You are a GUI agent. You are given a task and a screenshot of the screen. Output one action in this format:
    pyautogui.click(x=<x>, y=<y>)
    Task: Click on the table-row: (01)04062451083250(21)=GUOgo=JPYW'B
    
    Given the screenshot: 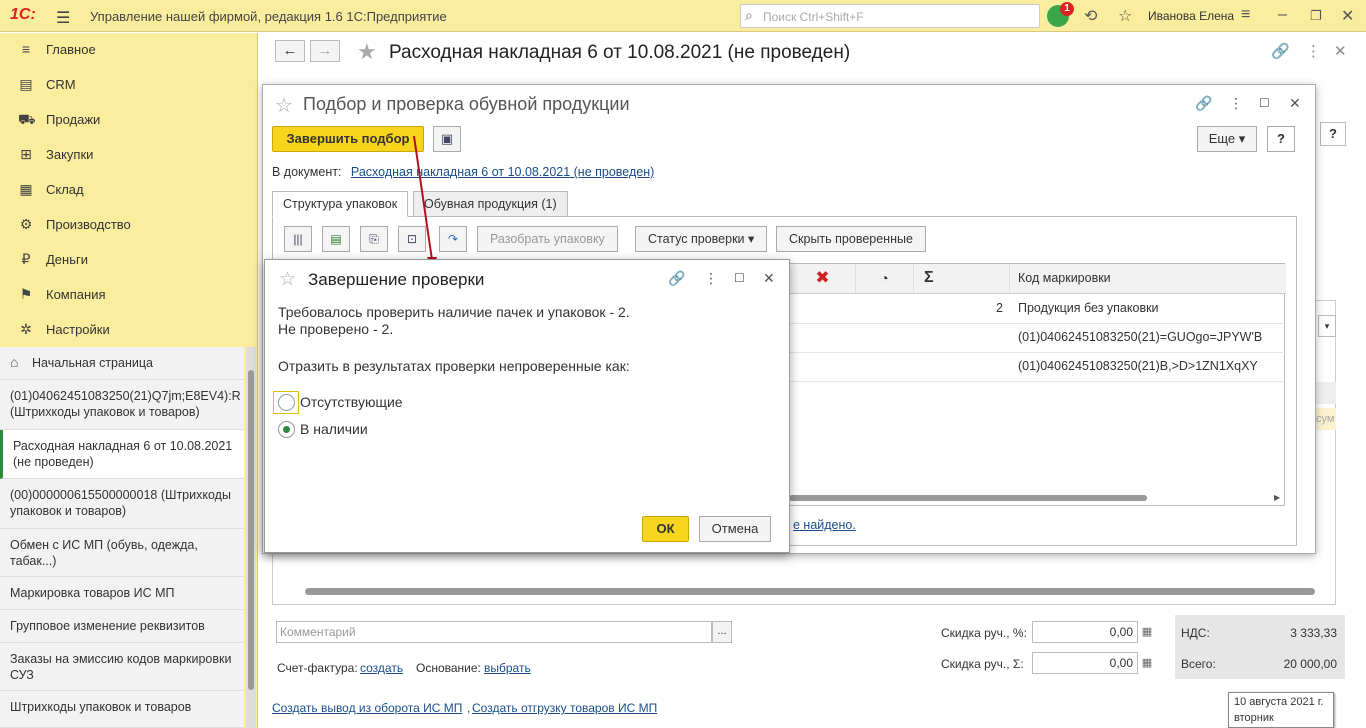 What is the action you would take?
    pyautogui.click(x=1038, y=338)
    